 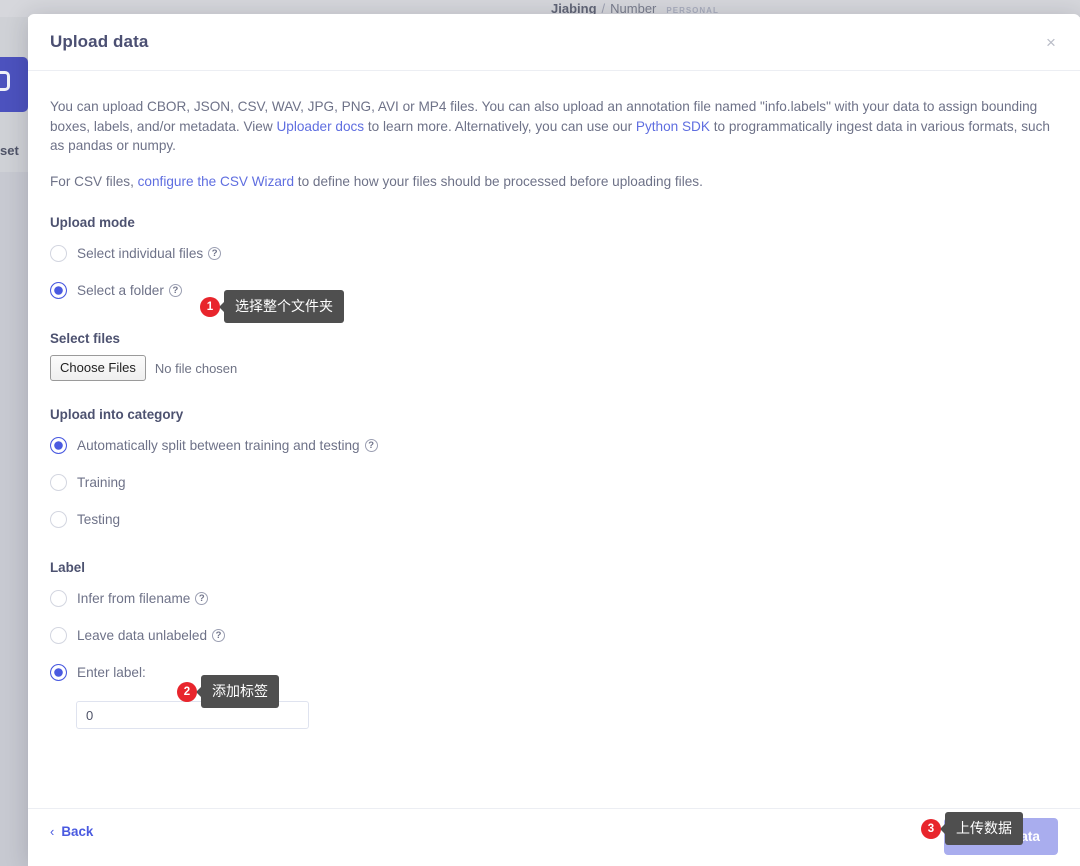 What do you see at coordinates (94, 181) in the screenshot?
I see `csv-note-text-1: For CSV files,` at bounding box center [94, 181].